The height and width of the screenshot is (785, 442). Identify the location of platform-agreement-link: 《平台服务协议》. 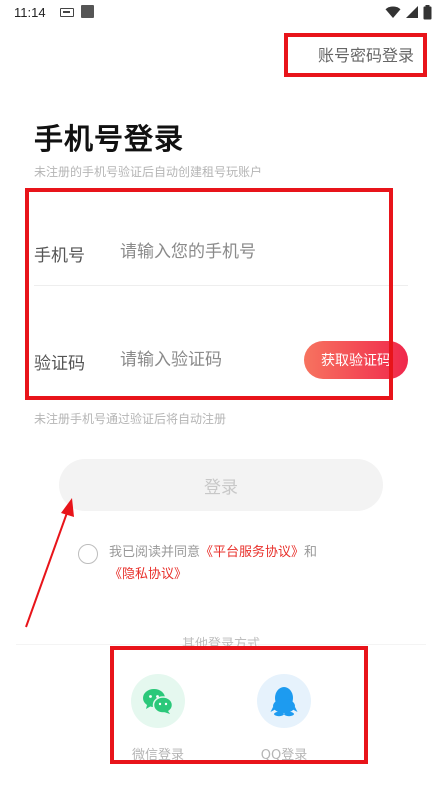
(252, 552).